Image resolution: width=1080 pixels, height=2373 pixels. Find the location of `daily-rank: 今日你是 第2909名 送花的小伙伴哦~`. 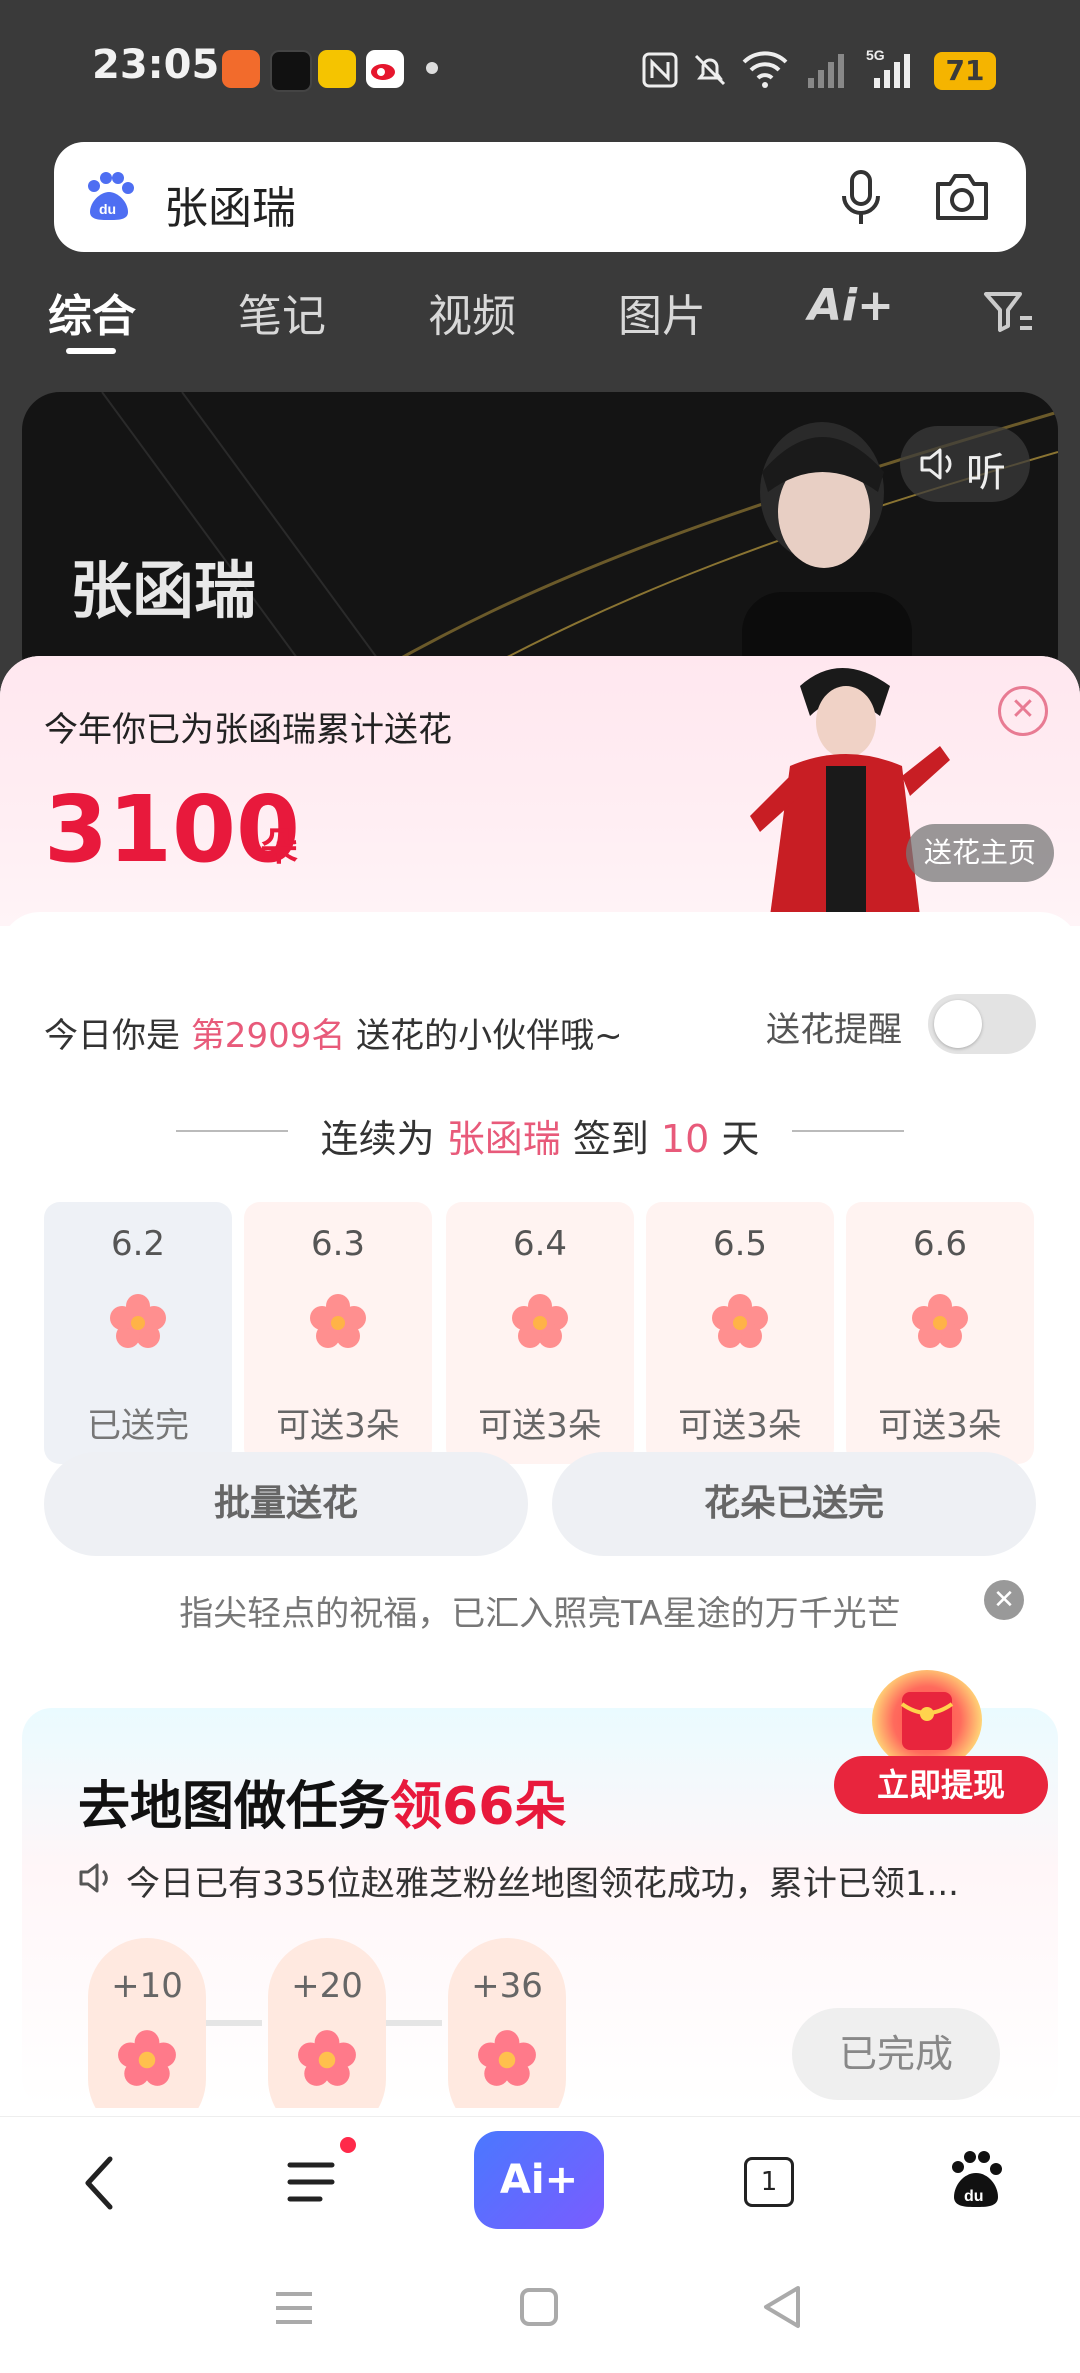

daily-rank: 今日你是 第2909名 送花的小伙伴哦~ is located at coordinates (333, 1032).